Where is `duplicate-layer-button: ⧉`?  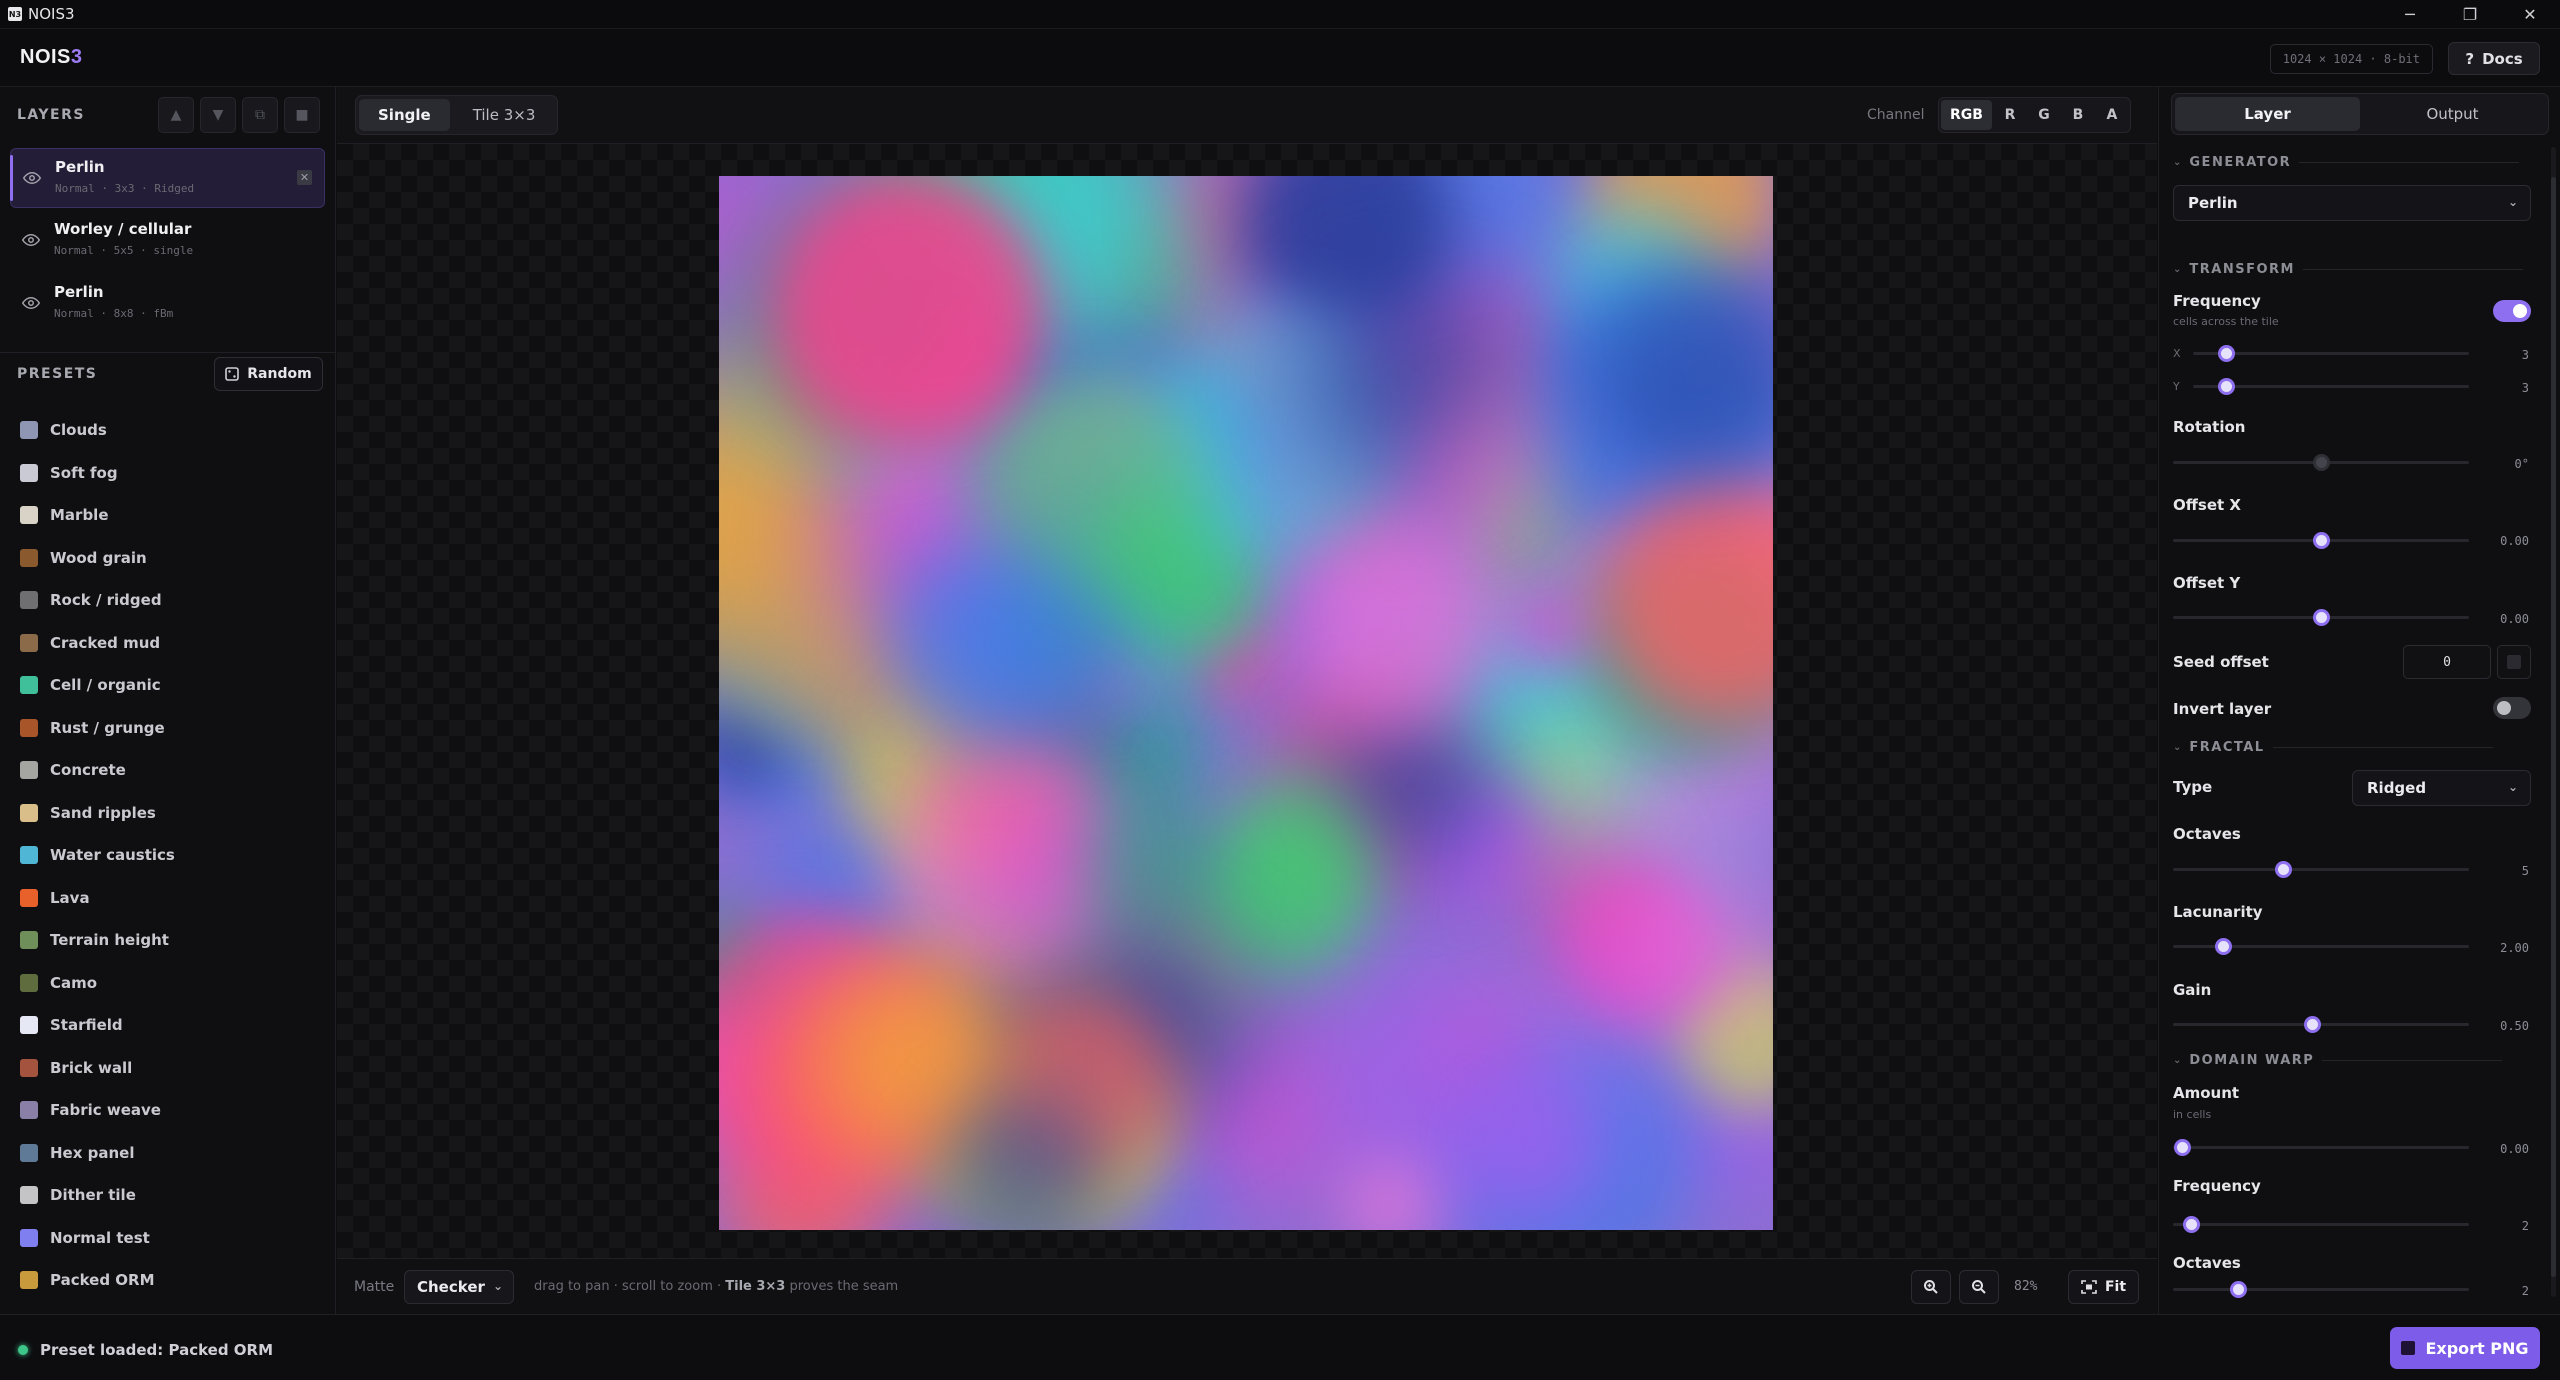 duplicate-layer-button: ⧉ is located at coordinates (260, 115).